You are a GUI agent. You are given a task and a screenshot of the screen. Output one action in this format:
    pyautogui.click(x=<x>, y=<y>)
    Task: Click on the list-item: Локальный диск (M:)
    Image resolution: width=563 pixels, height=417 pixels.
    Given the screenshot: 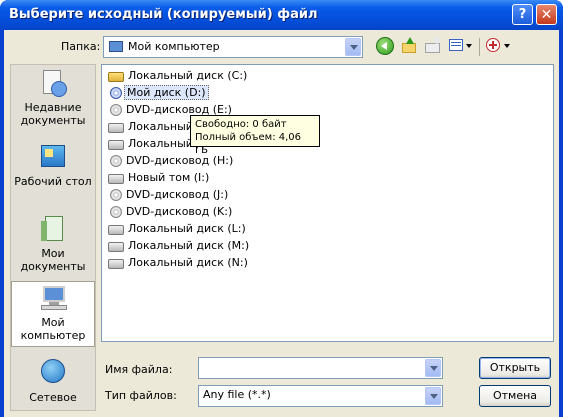 What is the action you would take?
    pyautogui.click(x=179, y=246)
    